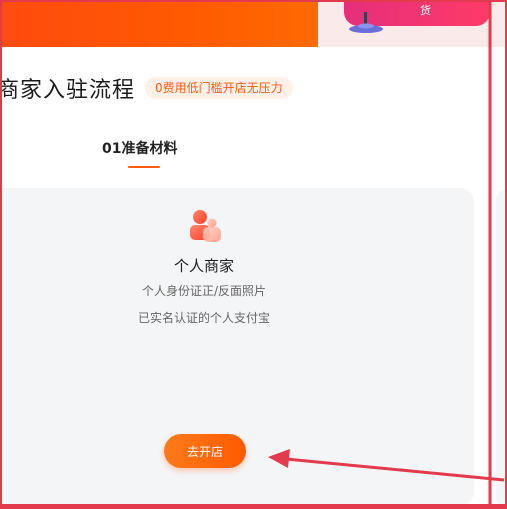  What do you see at coordinates (425, 10) in the screenshot?
I see `promo-text: 货` at bounding box center [425, 10].